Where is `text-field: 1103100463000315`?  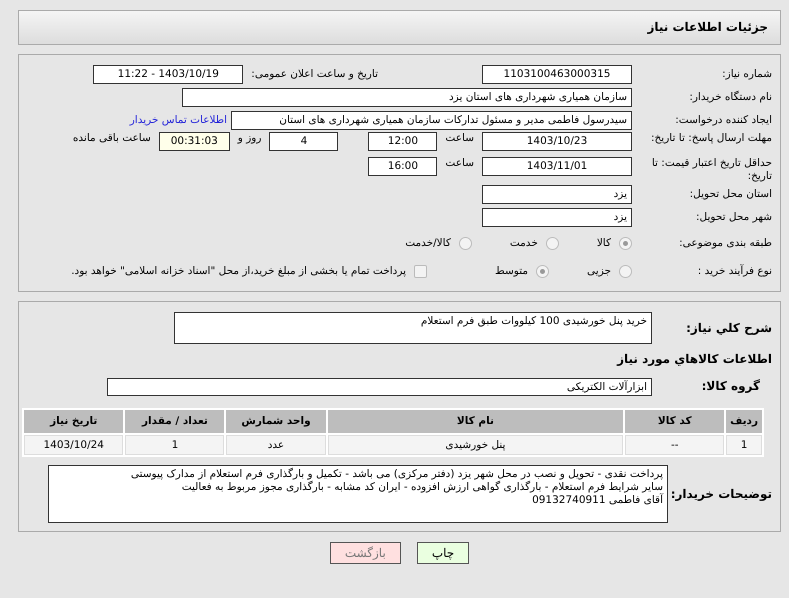
text-field: 1103100463000315 is located at coordinates (557, 74).